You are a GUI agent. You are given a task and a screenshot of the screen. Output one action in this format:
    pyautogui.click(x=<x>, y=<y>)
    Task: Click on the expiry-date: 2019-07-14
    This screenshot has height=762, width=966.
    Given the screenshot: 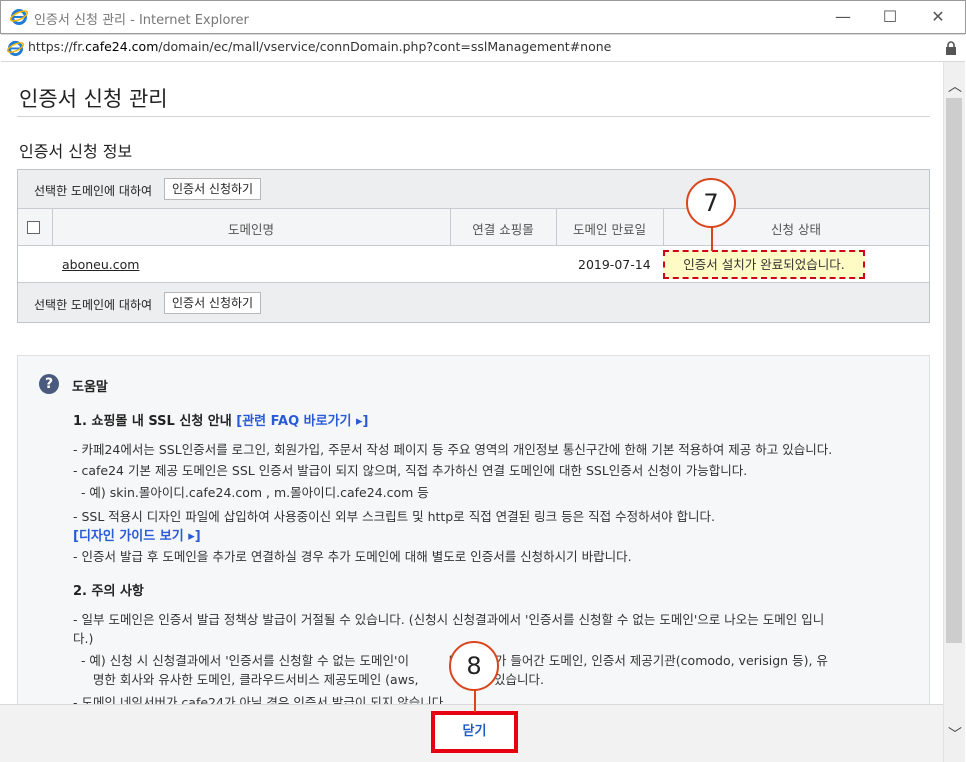 What is the action you would take?
    pyautogui.click(x=614, y=264)
    